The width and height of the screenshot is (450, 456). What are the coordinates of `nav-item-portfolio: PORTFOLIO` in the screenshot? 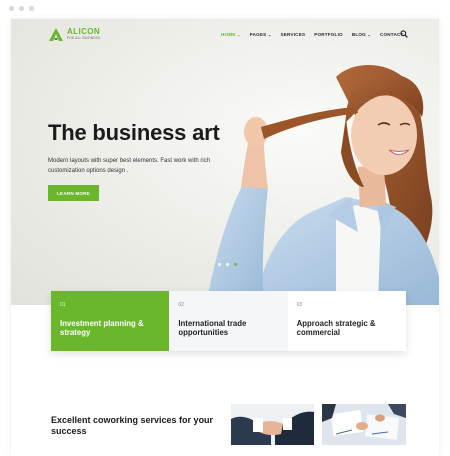 It's located at (328, 34).